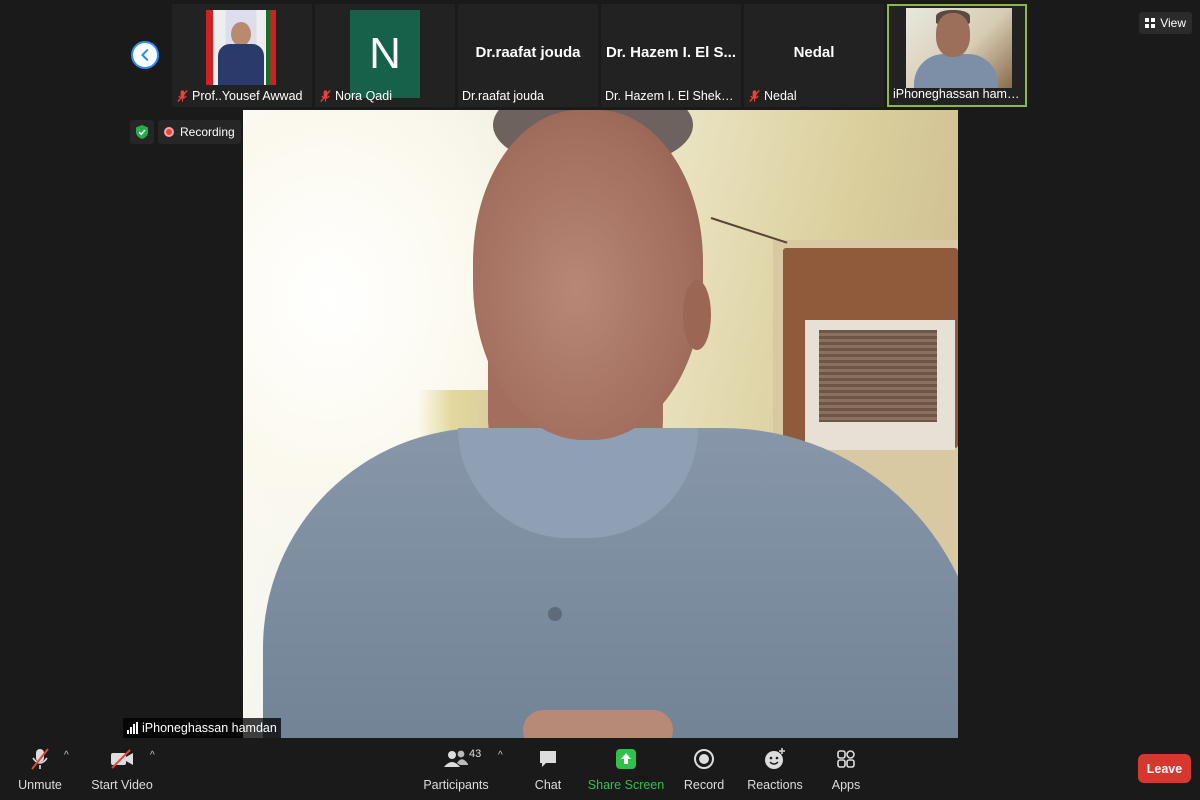 The width and height of the screenshot is (1200, 800). What do you see at coordinates (456, 785) in the screenshot?
I see `participants-label: Participants` at bounding box center [456, 785].